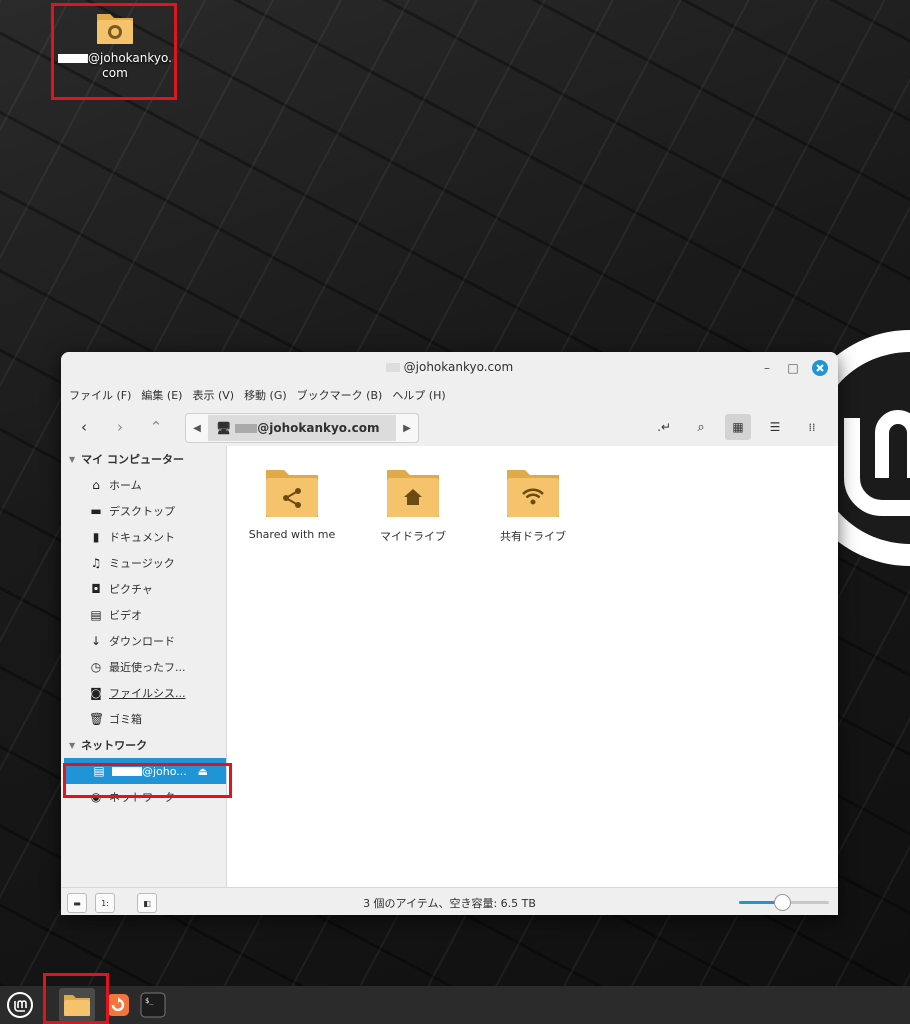 This screenshot has width=910, height=1024. What do you see at coordinates (418, 395) in the screenshot?
I see `menu-help: ヘルプ (H)` at bounding box center [418, 395].